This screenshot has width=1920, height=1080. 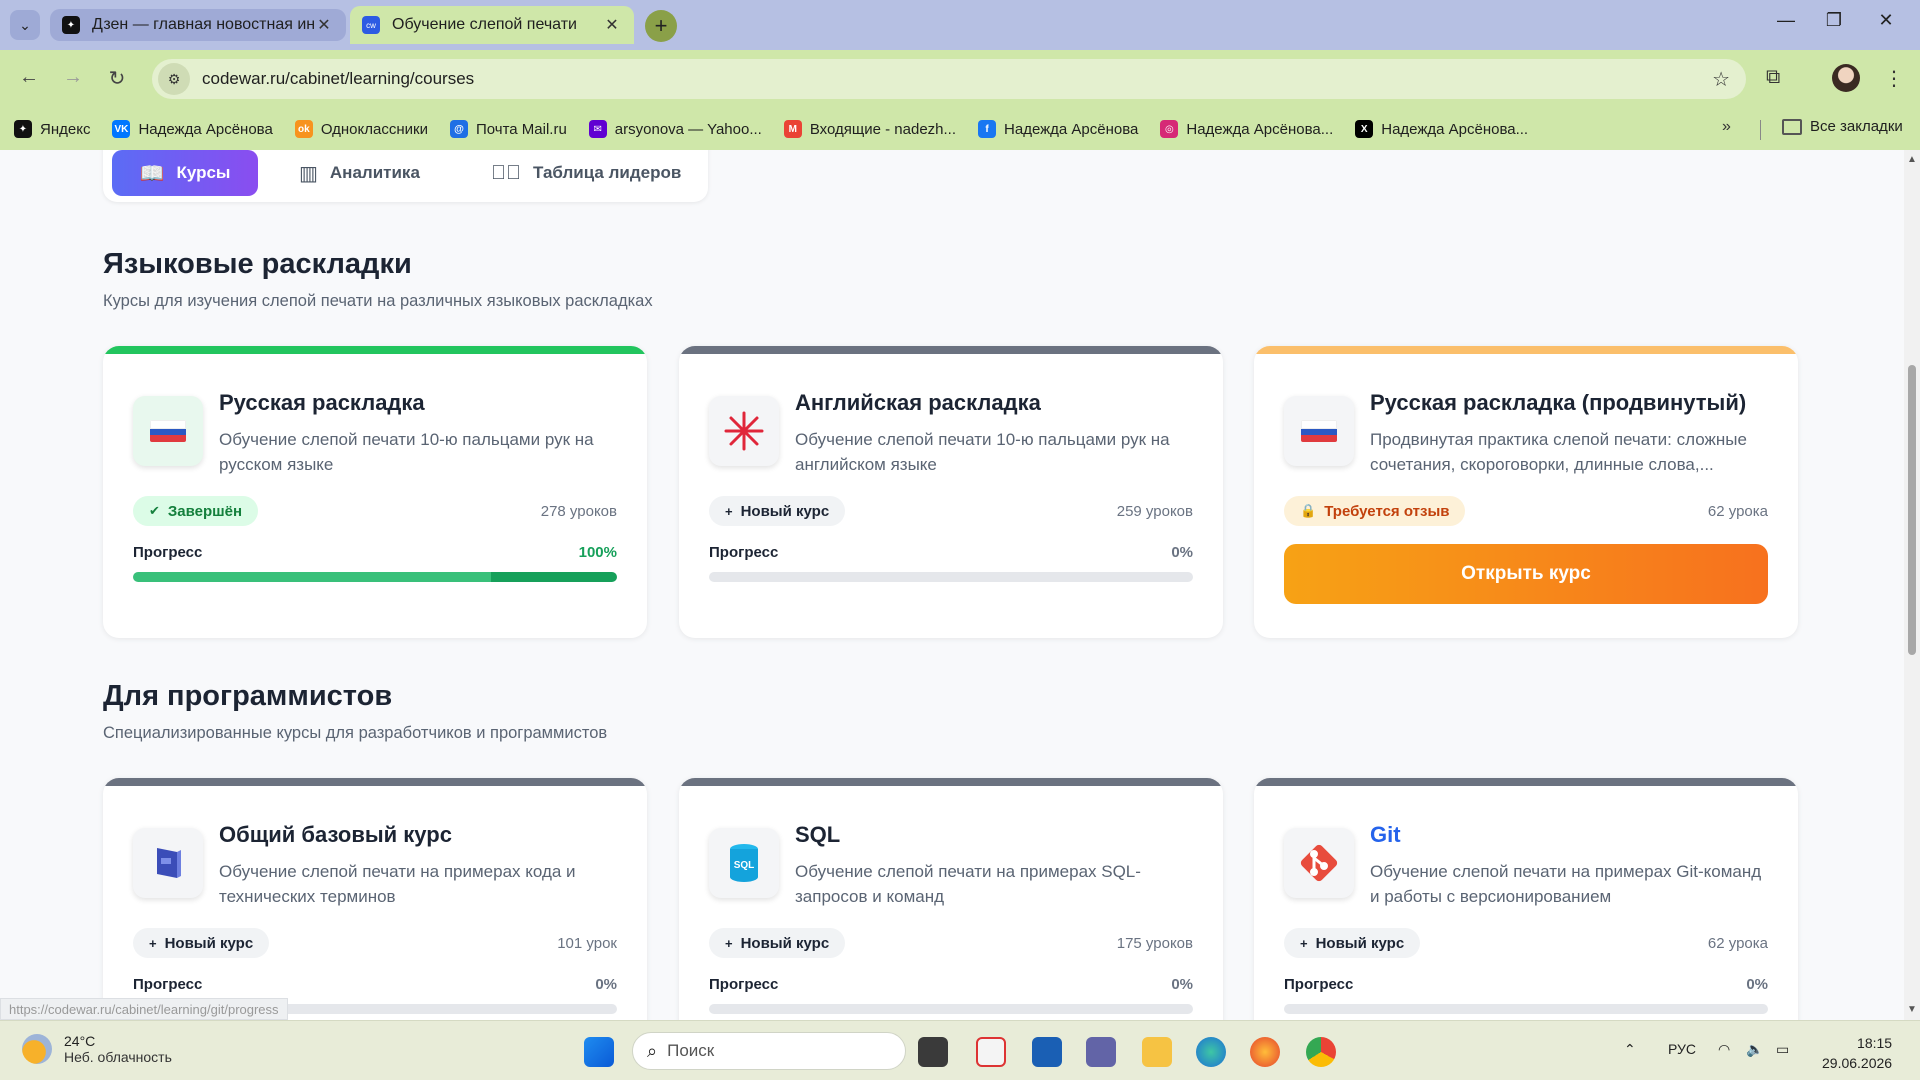 What do you see at coordinates (359, 173) in the screenshot?
I see `tab-analytics: ▥ Аналитика` at bounding box center [359, 173].